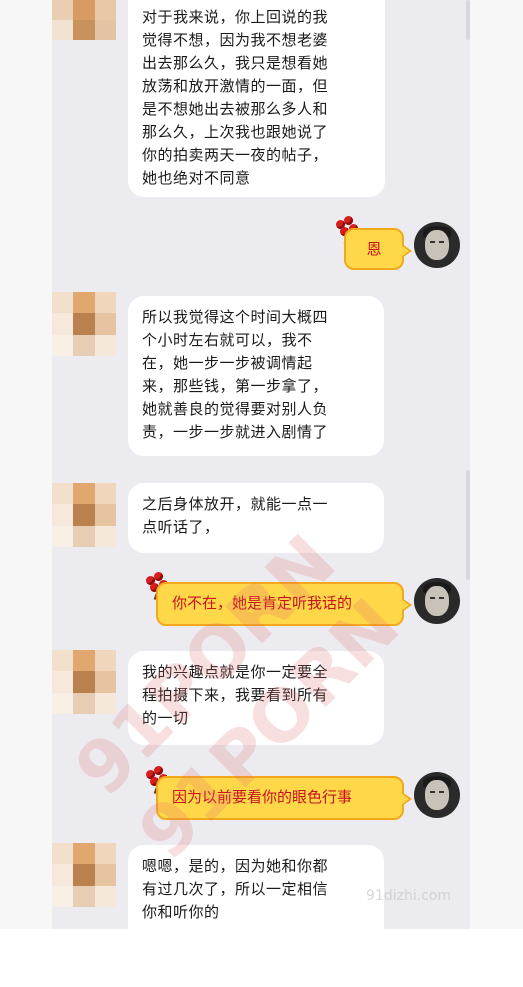 The height and width of the screenshot is (987, 523). I want to click on corner-watermark: 91dizhi.com, so click(409, 896).